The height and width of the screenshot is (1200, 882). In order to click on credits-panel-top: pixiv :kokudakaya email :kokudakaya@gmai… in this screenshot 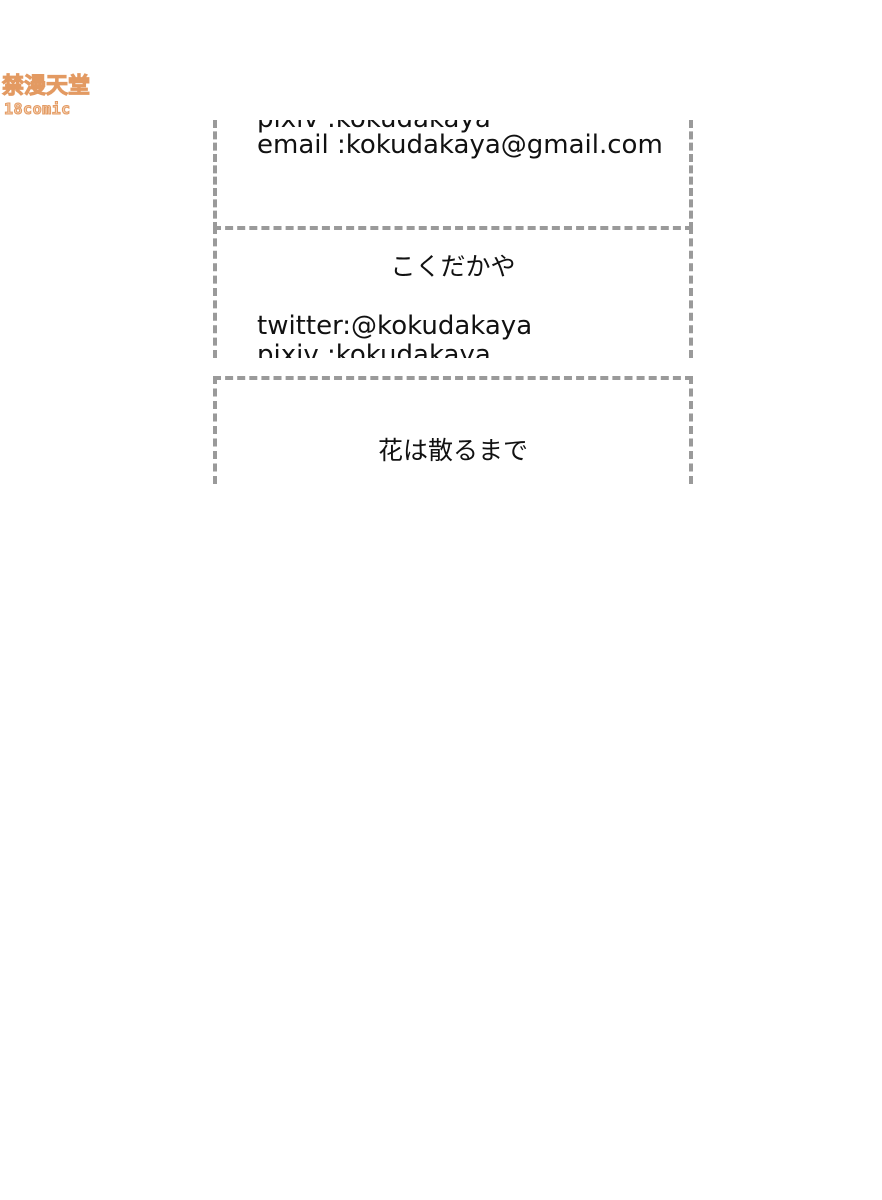, I will do `click(453, 175)`.